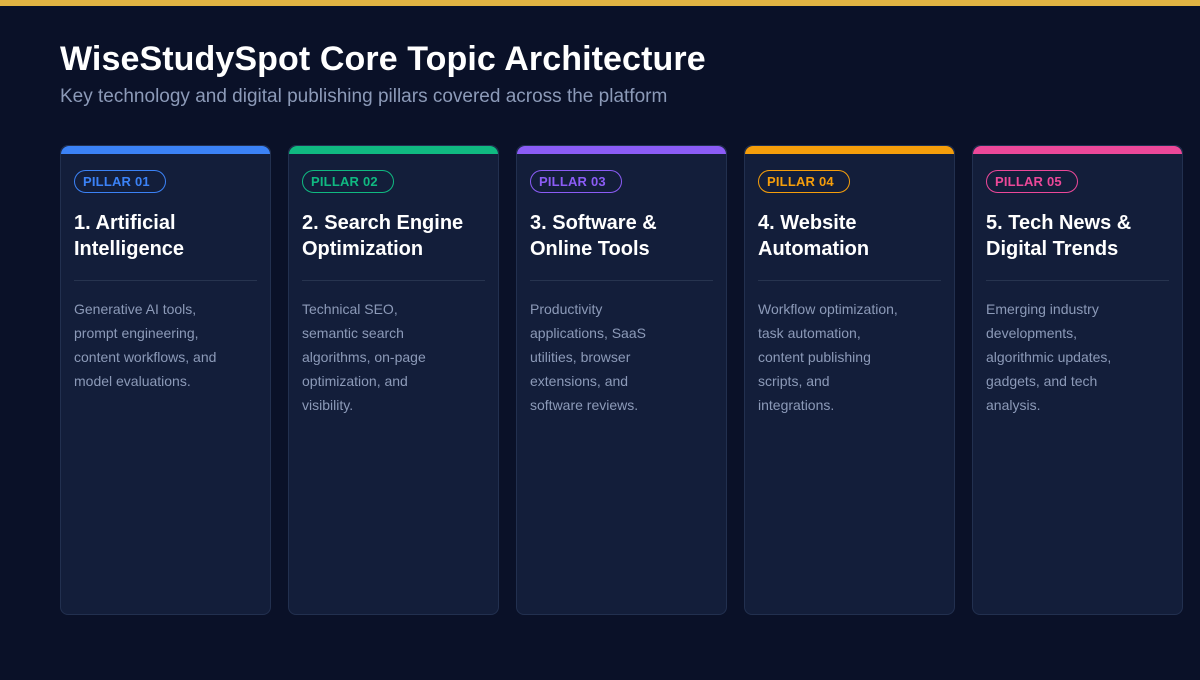  What do you see at coordinates (576, 181) in the screenshot?
I see `pillar-badge: PILLAR 03` at bounding box center [576, 181].